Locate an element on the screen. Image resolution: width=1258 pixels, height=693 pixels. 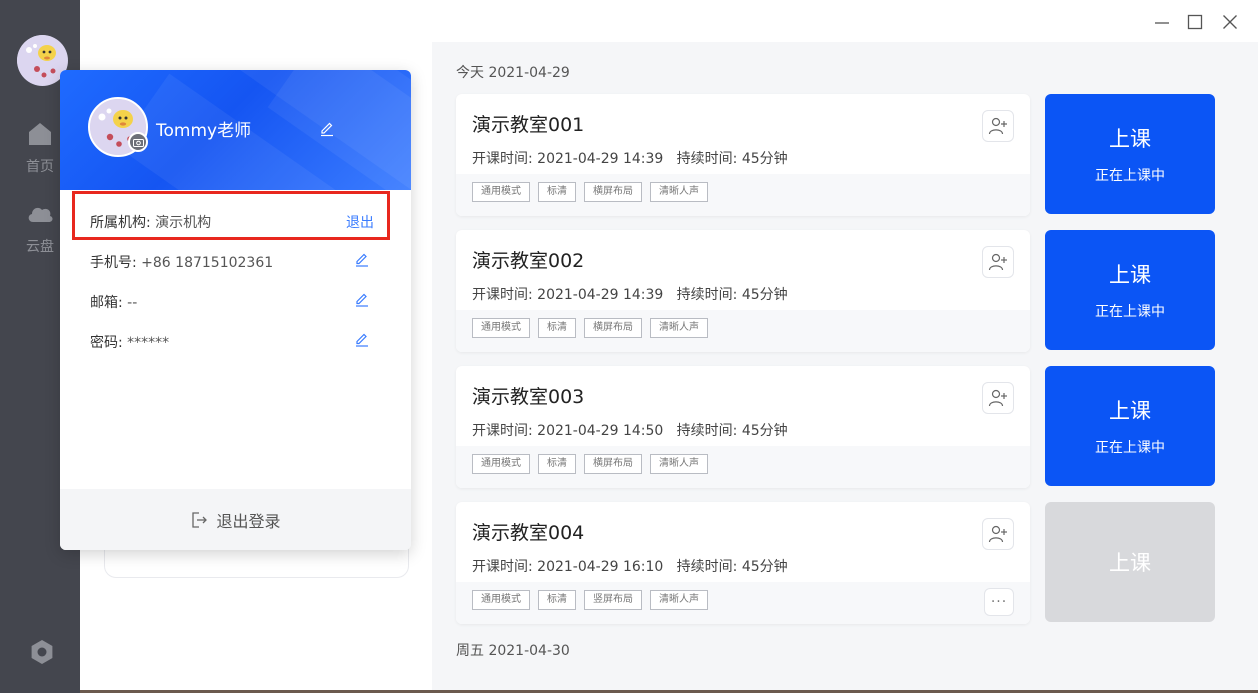
maximize-button is located at coordinates (1195, 22).